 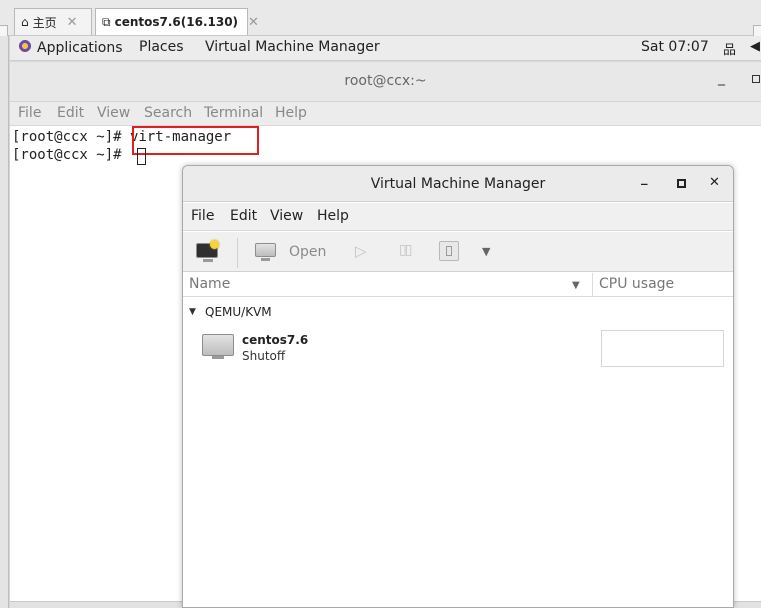 I want to click on host-tab-vm: ⧉ centos7.6(16.130) ✕, so click(x=177, y=21).